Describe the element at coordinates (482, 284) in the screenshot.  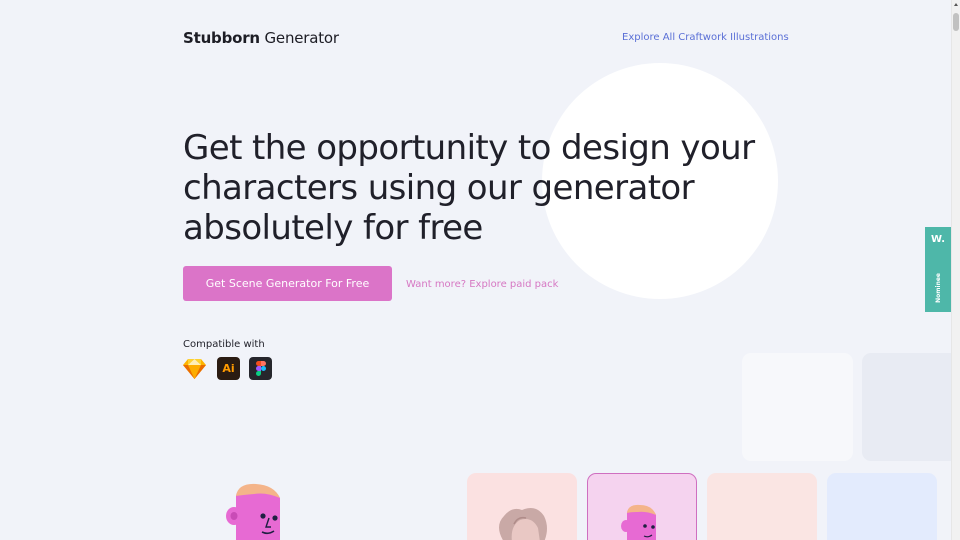
I see `explore-paid-pack-link: Want more? Explore paid pack` at that location.